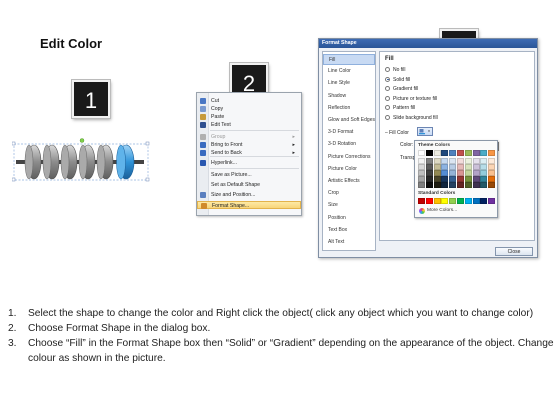 The width and height of the screenshot is (560, 420). Describe the element at coordinates (249, 153) in the screenshot. I see `menu-item-send-to-back: Send to Back ▸` at that location.